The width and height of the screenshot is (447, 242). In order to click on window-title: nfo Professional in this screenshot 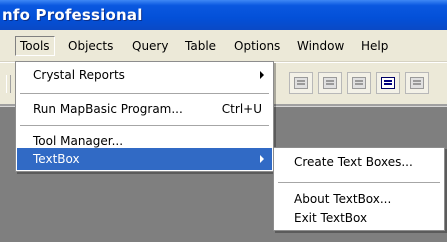, I will do `click(72, 15)`.